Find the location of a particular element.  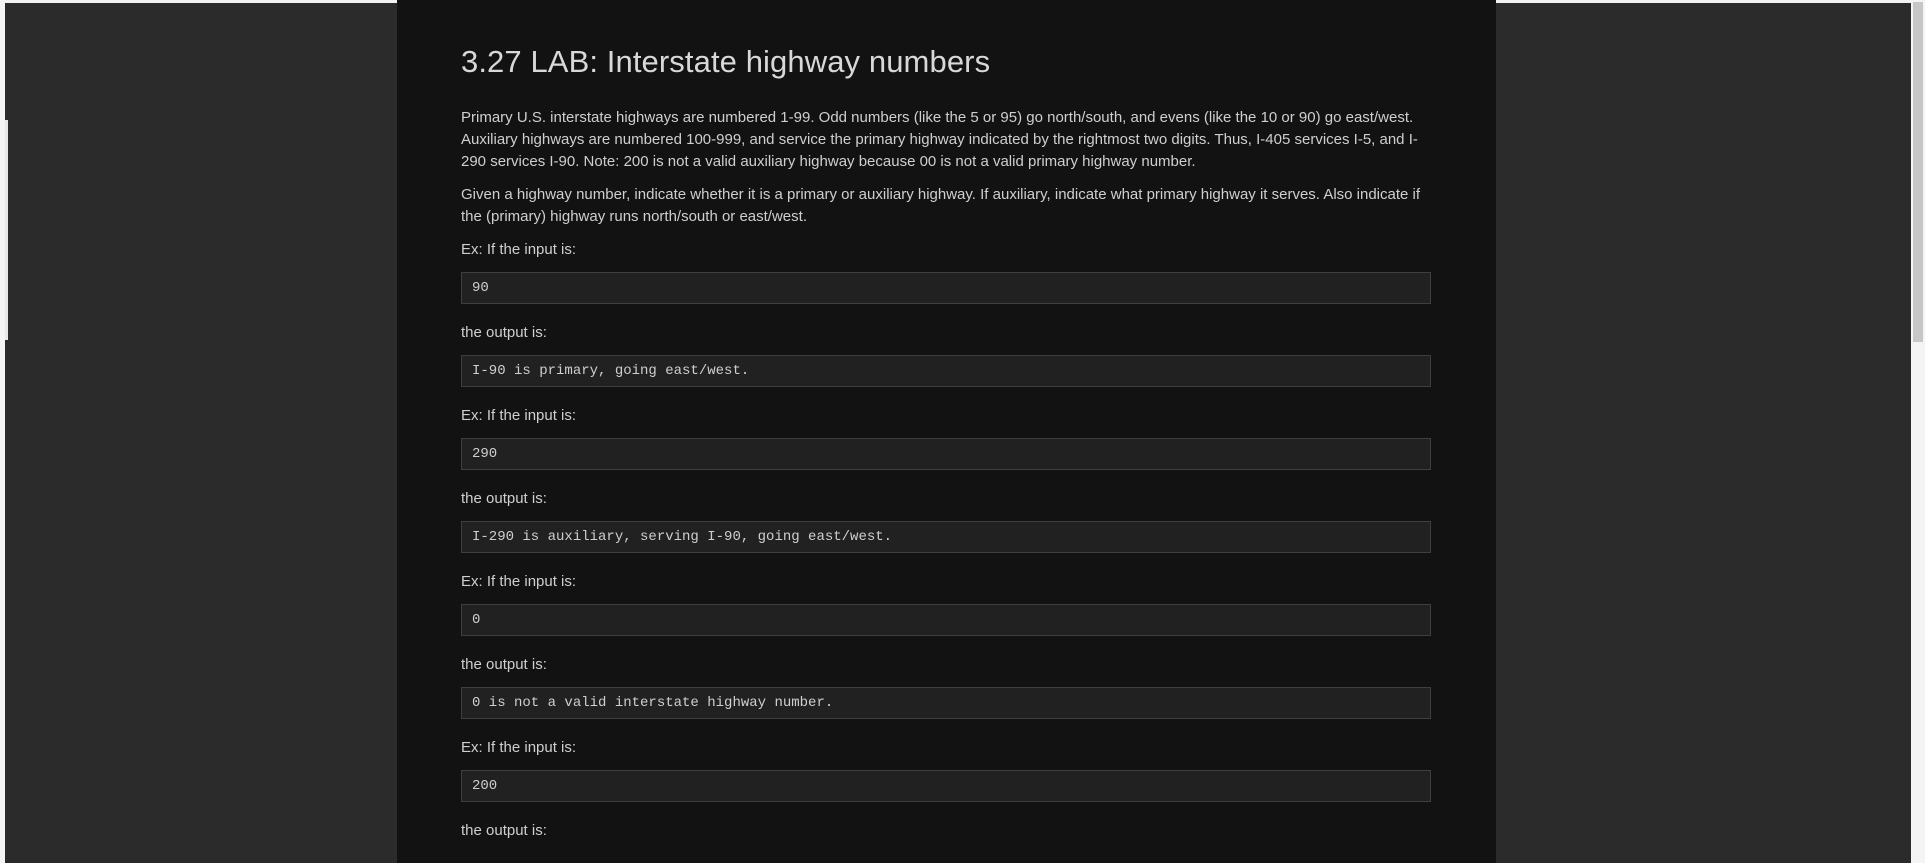

example-input-code-box: 290 is located at coordinates (946, 454).